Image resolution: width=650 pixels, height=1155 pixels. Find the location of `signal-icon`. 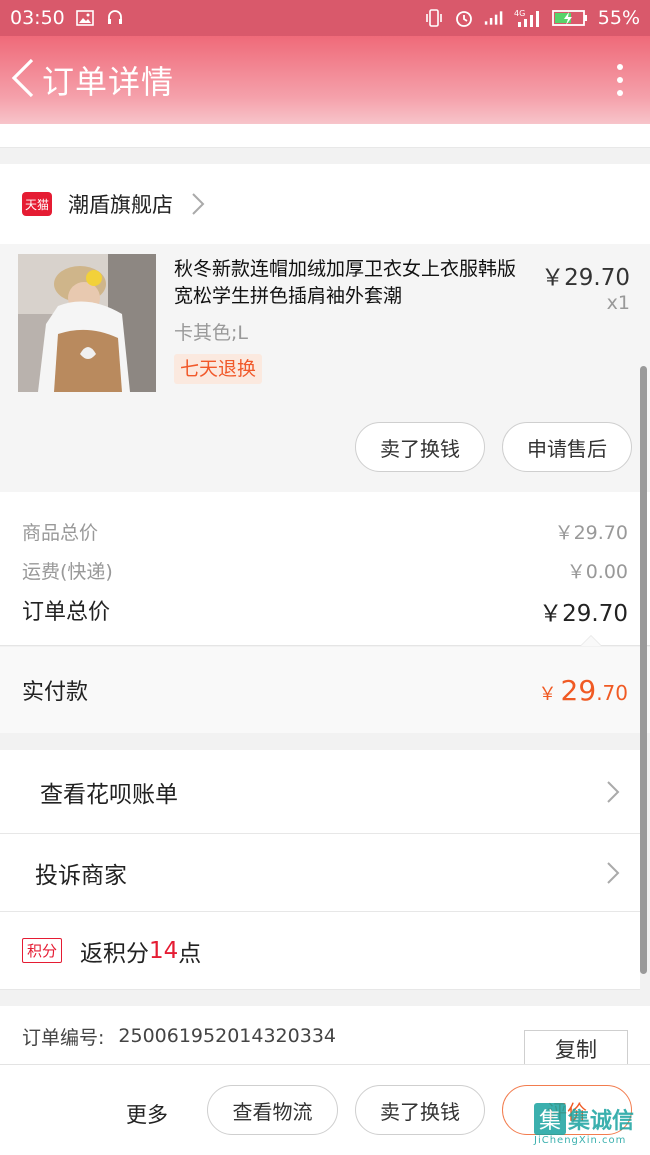

signal-icon is located at coordinates (494, 18).